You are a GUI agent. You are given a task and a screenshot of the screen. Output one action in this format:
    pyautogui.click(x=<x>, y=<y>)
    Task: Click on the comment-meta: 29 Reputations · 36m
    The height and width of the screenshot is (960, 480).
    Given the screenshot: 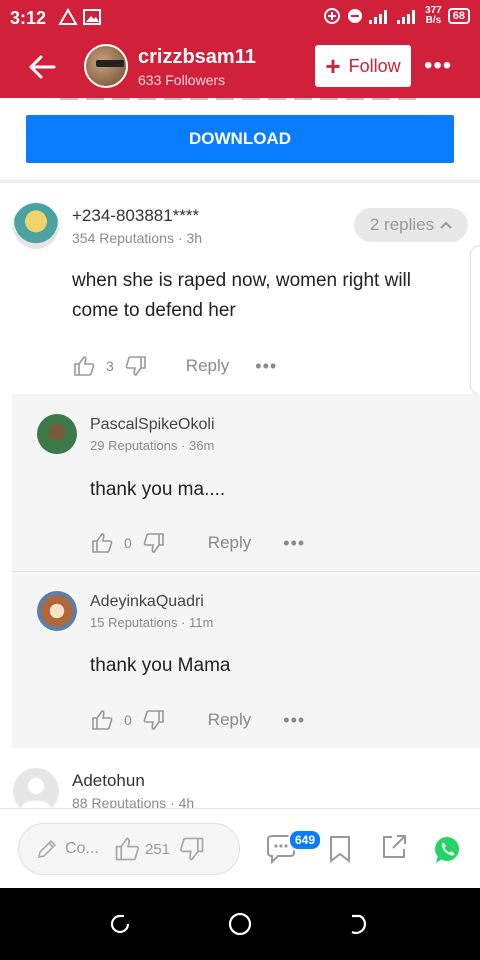 What is the action you would take?
    pyautogui.click(x=152, y=445)
    